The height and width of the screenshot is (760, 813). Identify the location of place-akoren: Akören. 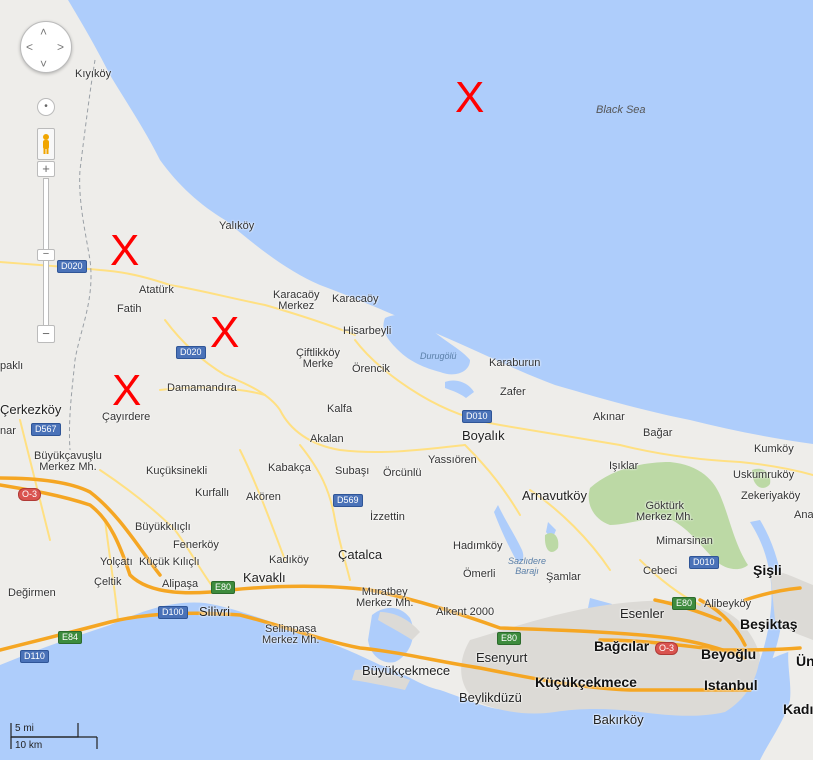
(263, 497).